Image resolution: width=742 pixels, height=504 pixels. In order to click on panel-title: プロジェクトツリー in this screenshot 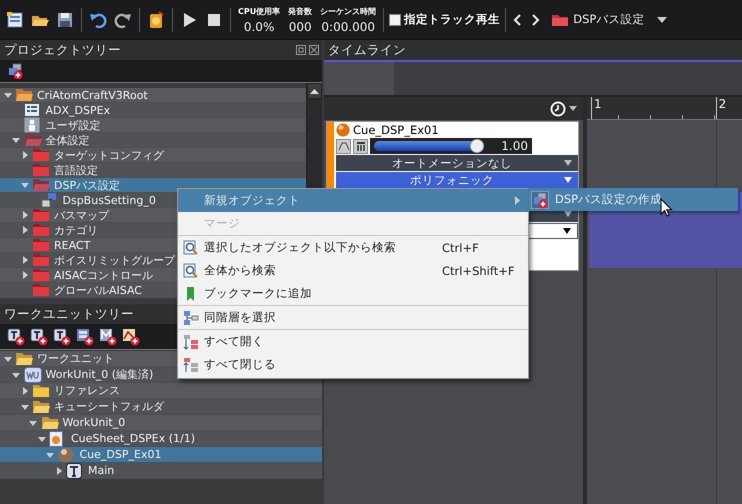, I will do `click(62, 50)`.